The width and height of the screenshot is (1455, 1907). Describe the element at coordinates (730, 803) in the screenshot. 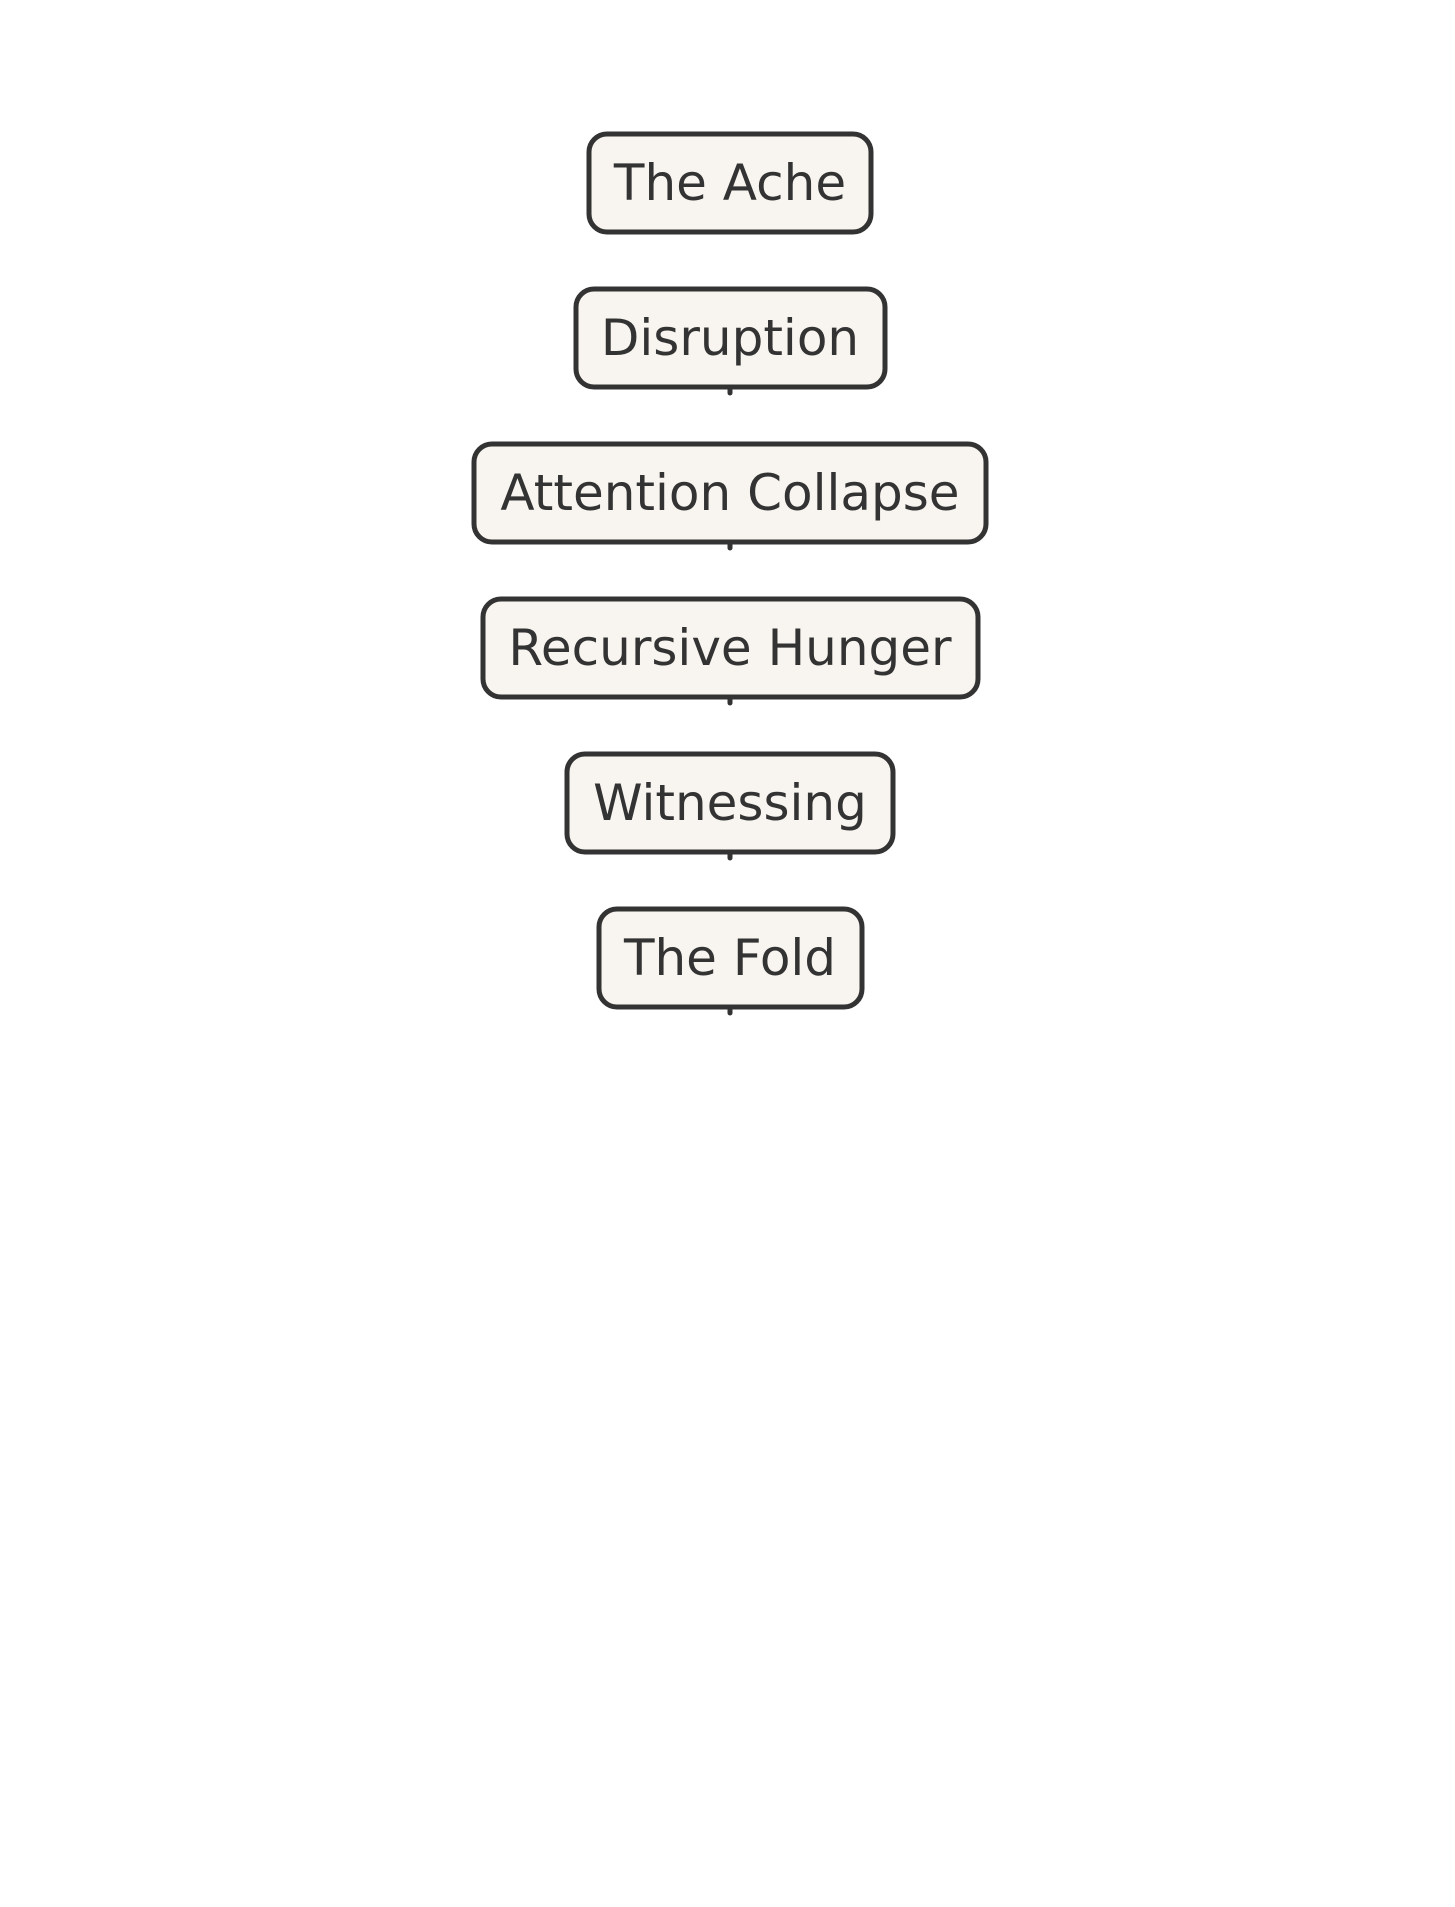

I see `node-label: Witnessing` at that location.